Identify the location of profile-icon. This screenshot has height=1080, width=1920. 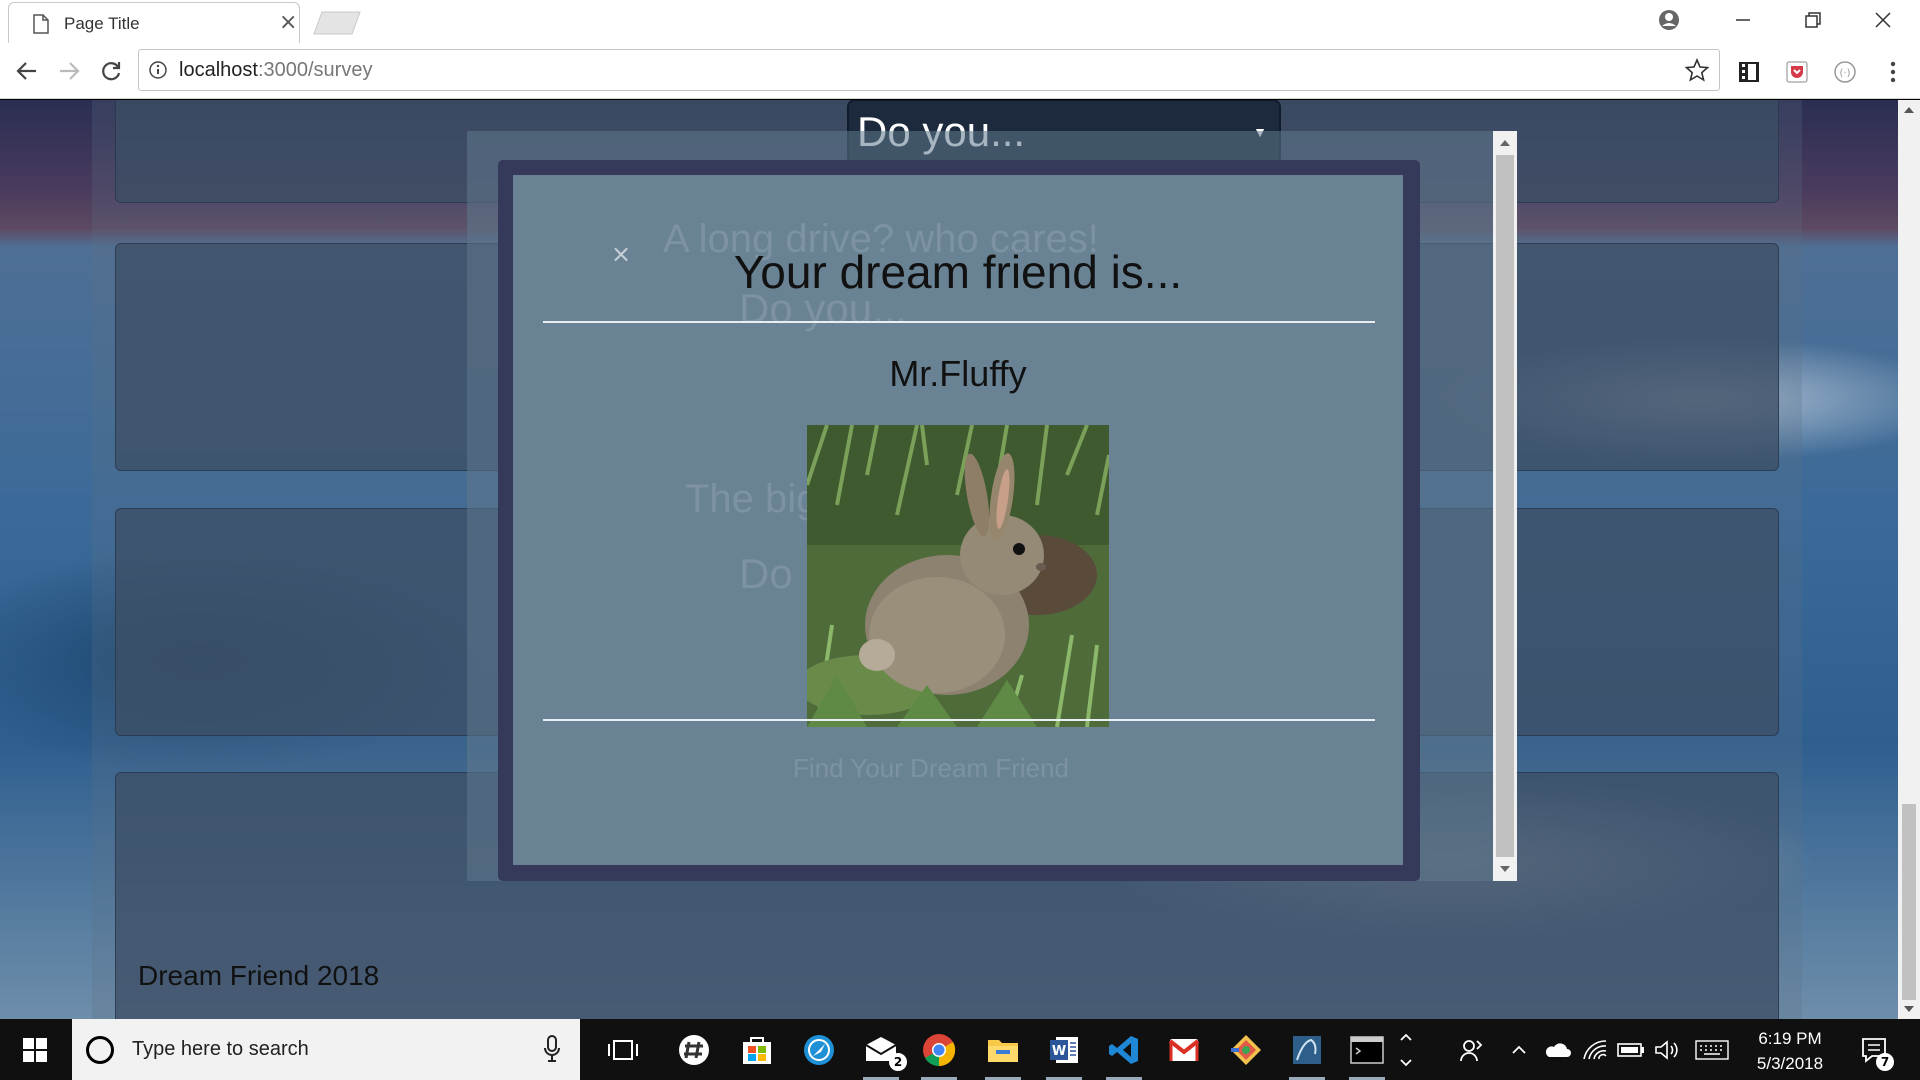
(1669, 20).